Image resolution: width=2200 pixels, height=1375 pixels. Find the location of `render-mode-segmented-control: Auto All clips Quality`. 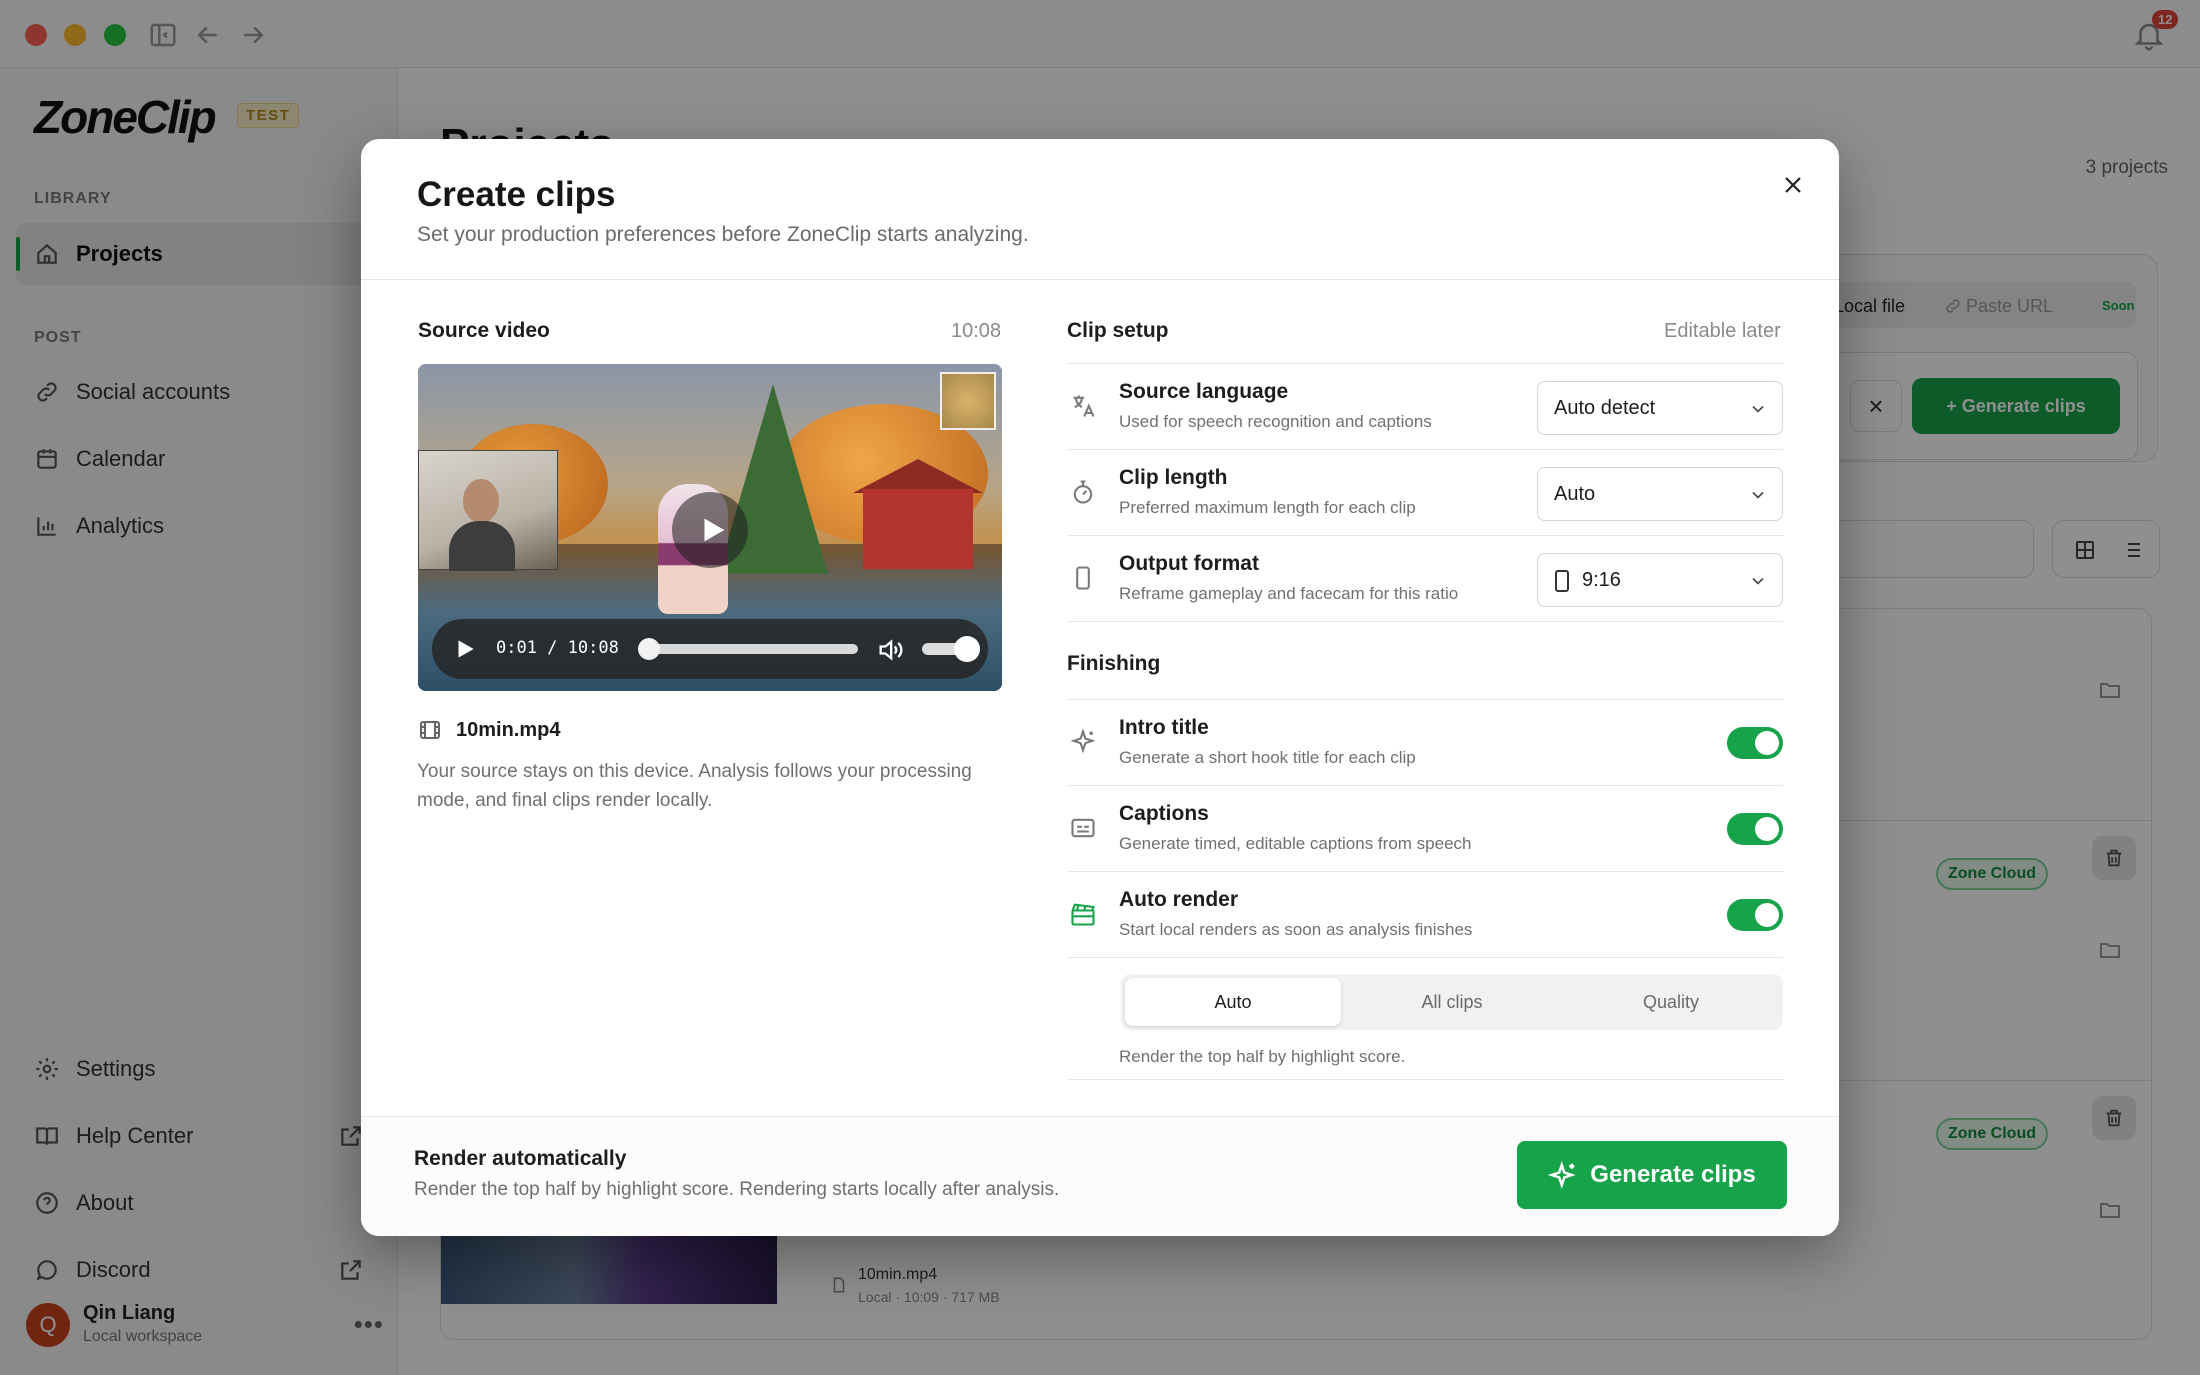

render-mode-segmented-control: Auto All clips Quality is located at coordinates (1452, 1002).